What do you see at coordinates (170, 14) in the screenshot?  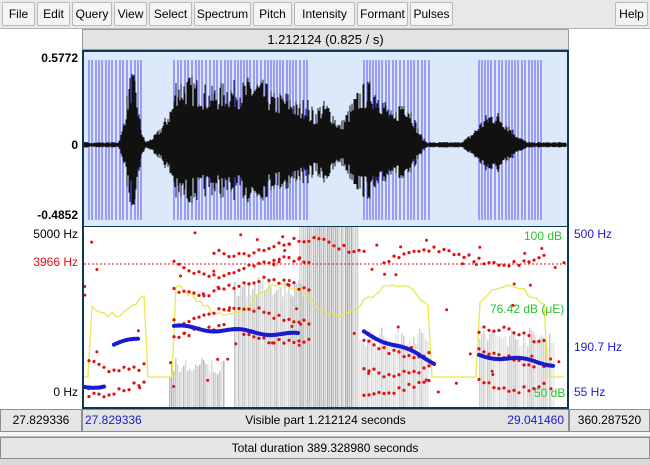 I see `menu-select: Select` at bounding box center [170, 14].